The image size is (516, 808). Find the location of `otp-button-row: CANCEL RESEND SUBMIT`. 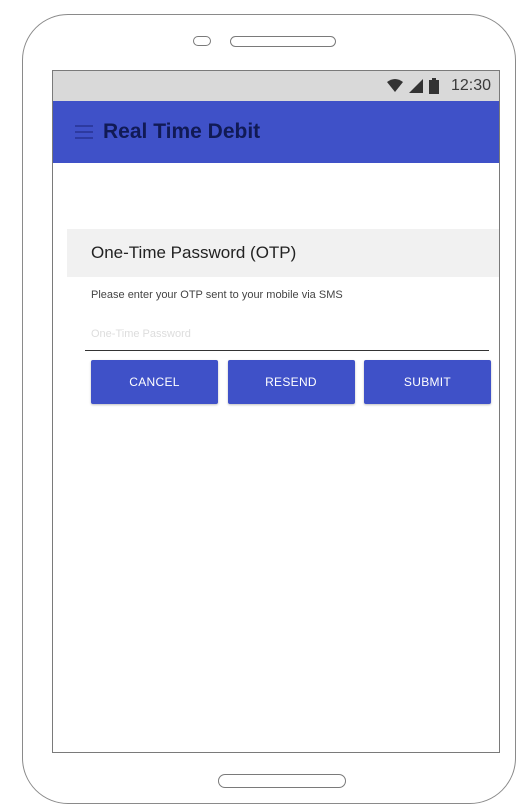

otp-button-row: CANCEL RESEND SUBMIT is located at coordinates (291, 382).